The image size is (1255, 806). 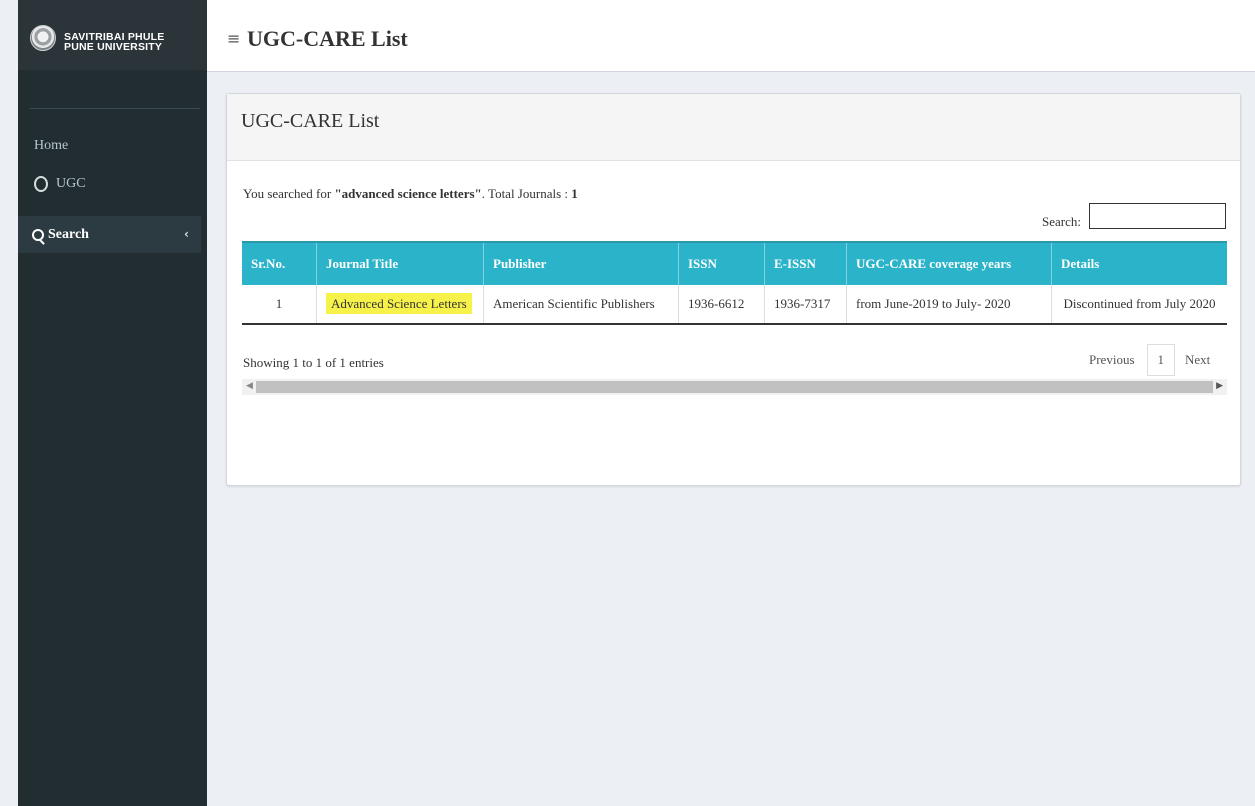 I want to click on cell-eissn: 1936-7317, so click(x=805, y=305).